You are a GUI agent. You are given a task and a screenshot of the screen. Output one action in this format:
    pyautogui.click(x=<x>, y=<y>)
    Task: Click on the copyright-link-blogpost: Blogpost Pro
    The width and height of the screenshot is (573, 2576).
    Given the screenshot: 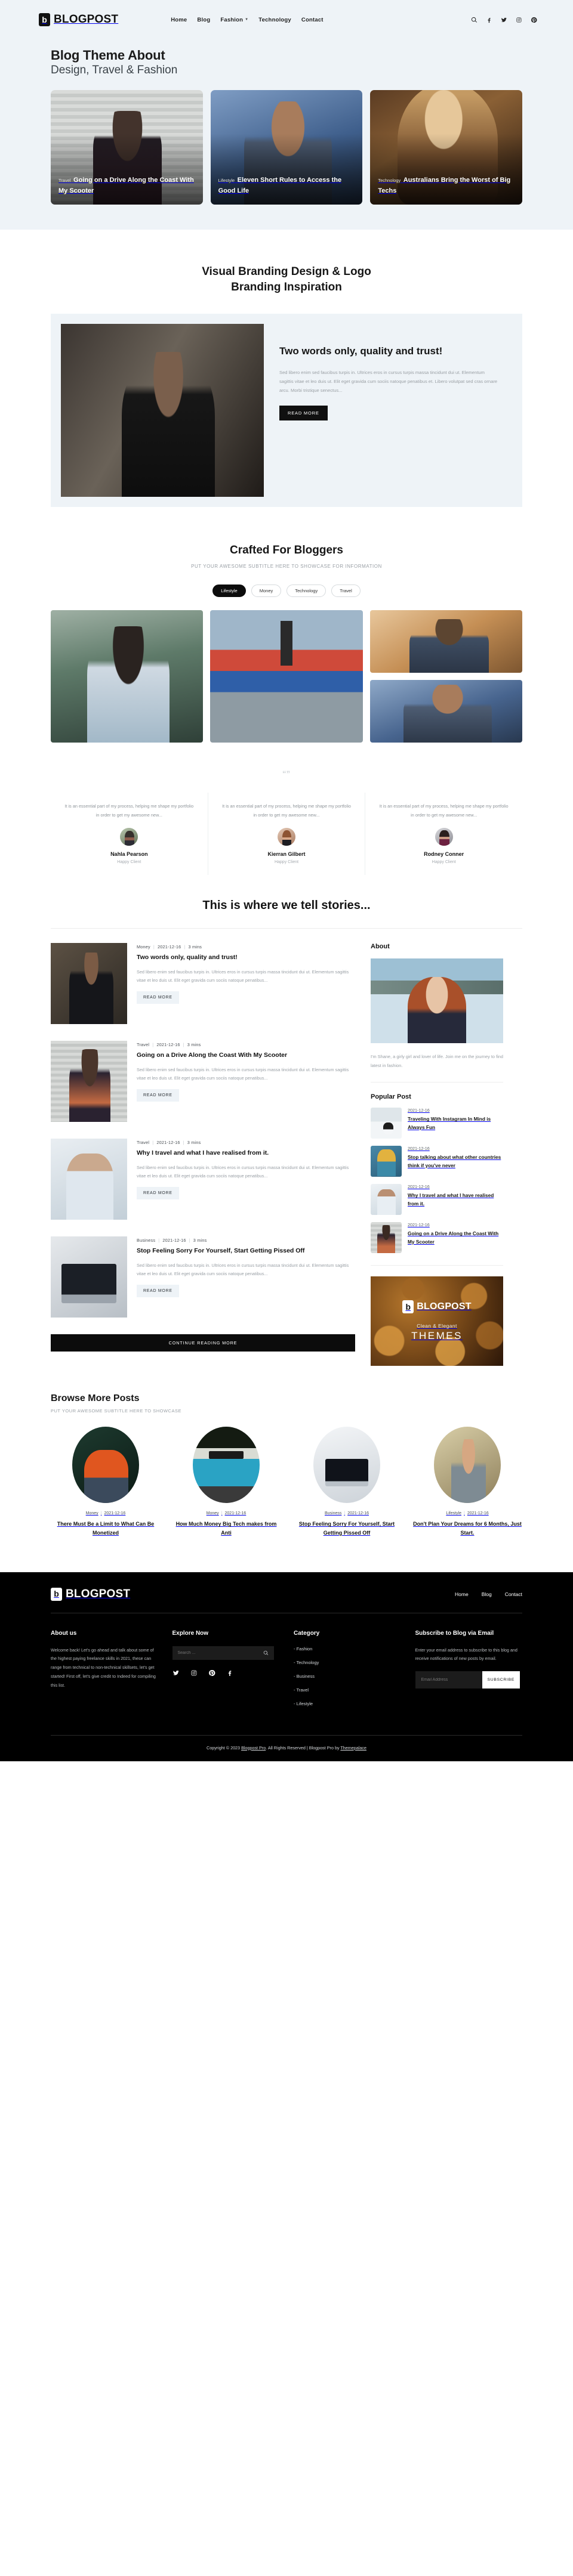 What is the action you would take?
    pyautogui.click(x=254, y=1748)
    